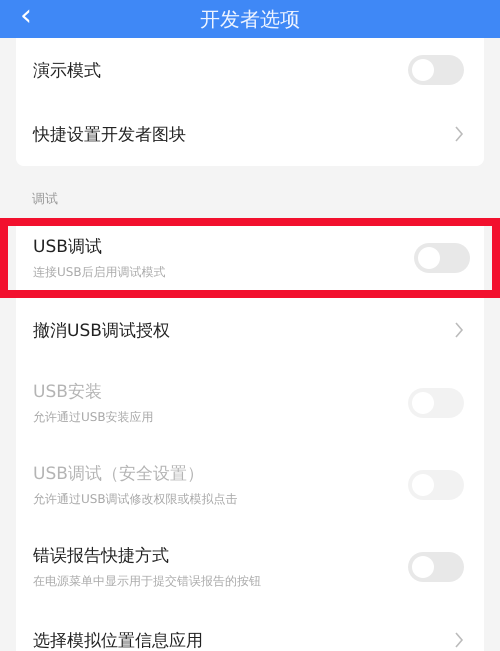 The image size is (500, 651). I want to click on row-title: USB调试（安全设置）, so click(119, 474).